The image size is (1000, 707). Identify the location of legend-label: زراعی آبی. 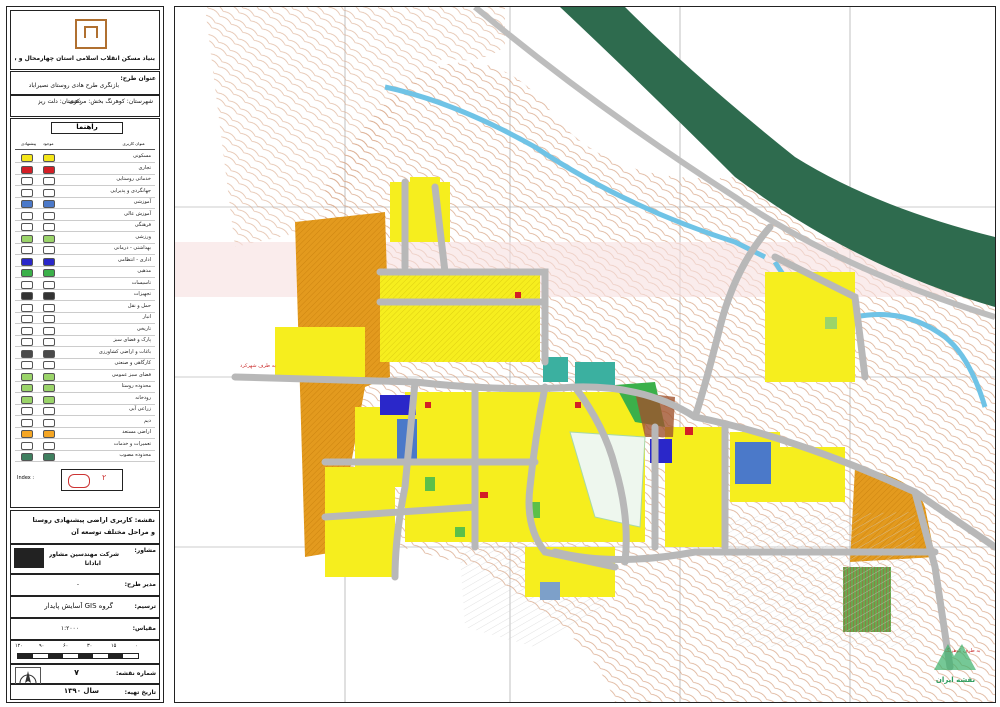
(140, 409).